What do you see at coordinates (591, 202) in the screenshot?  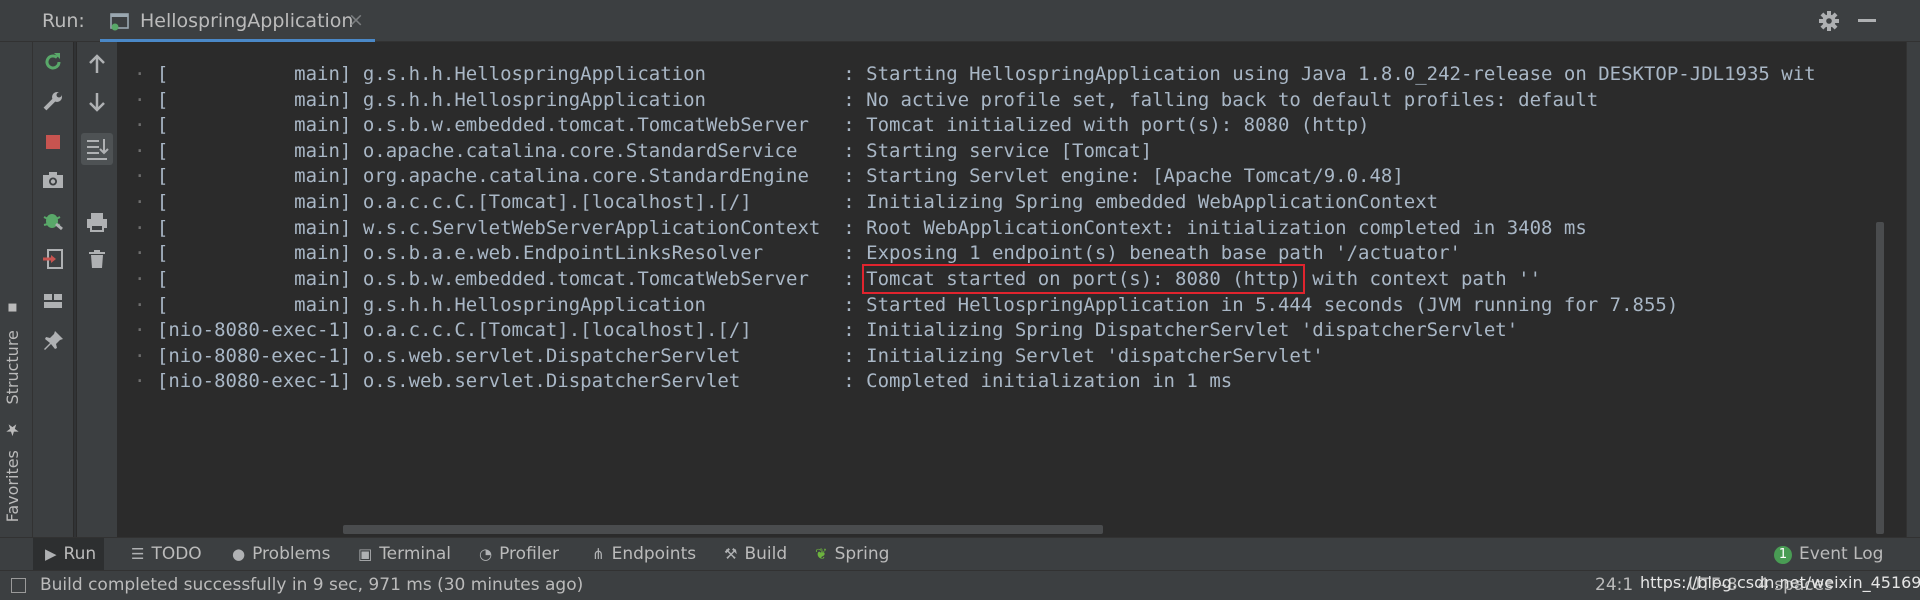 I see `log-logger: o.a.c.c.C.[Tomcat].[localhost].[/]` at bounding box center [591, 202].